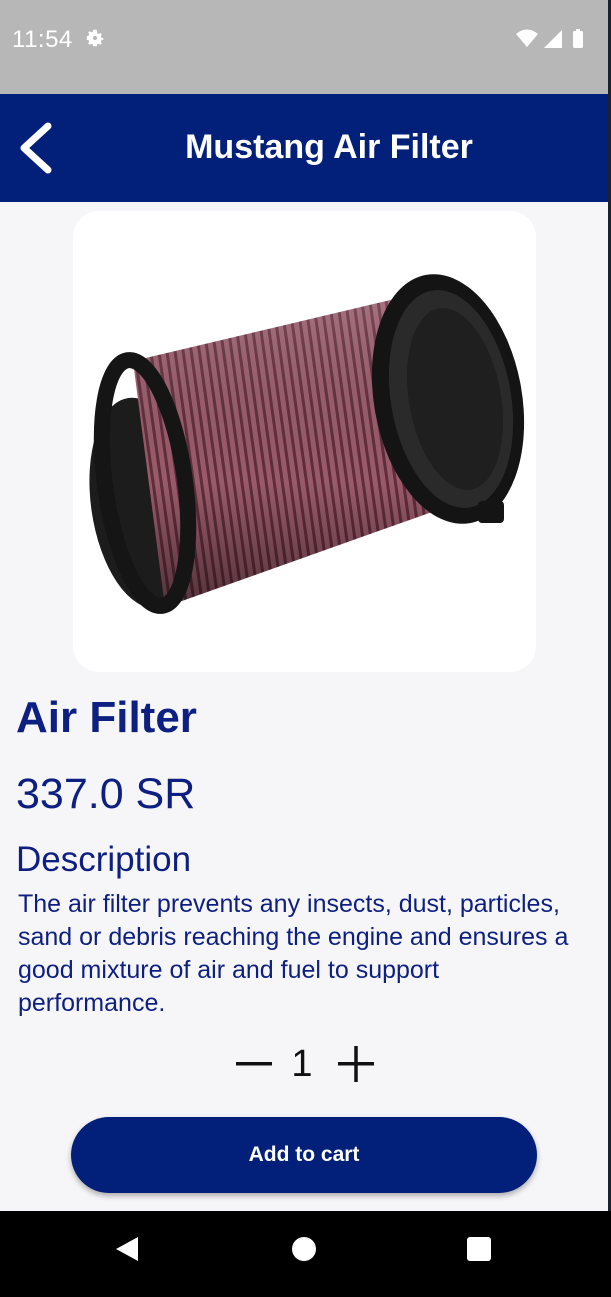  What do you see at coordinates (527, 38) in the screenshot?
I see `wifi-icon` at bounding box center [527, 38].